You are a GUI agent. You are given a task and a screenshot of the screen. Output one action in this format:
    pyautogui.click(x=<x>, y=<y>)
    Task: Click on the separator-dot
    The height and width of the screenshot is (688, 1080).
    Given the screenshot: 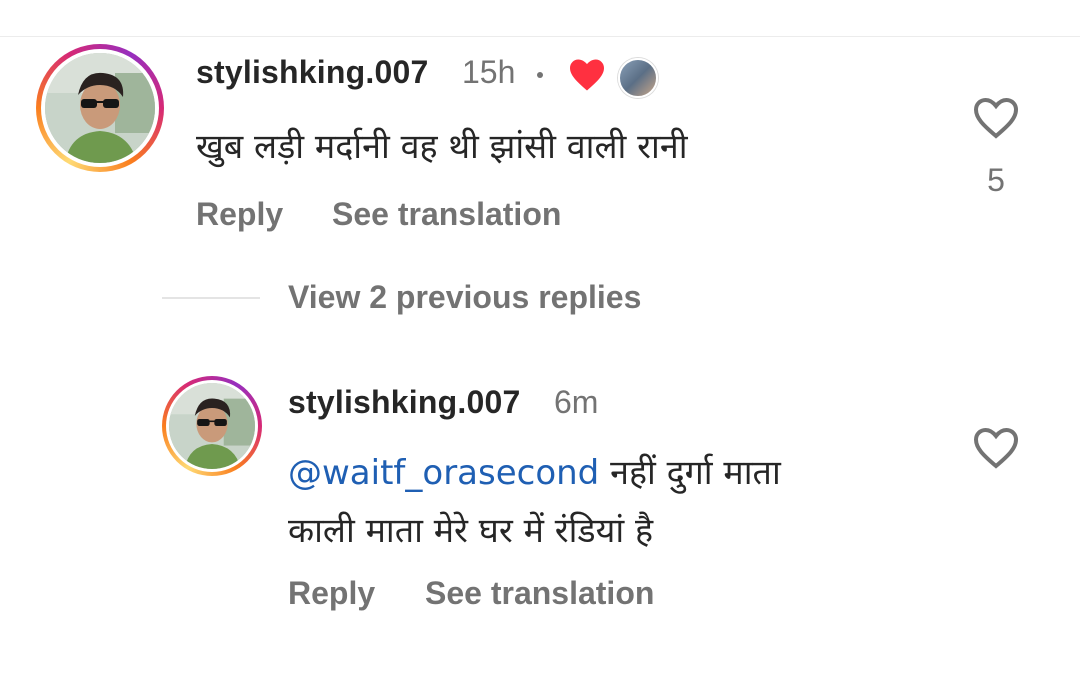 What is the action you would take?
    pyautogui.click(x=540, y=75)
    